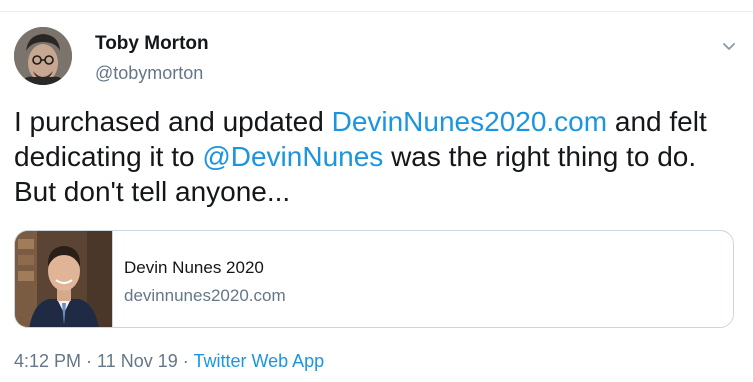 This screenshot has width=753, height=382. What do you see at coordinates (376, 11) in the screenshot?
I see `divider` at bounding box center [376, 11].